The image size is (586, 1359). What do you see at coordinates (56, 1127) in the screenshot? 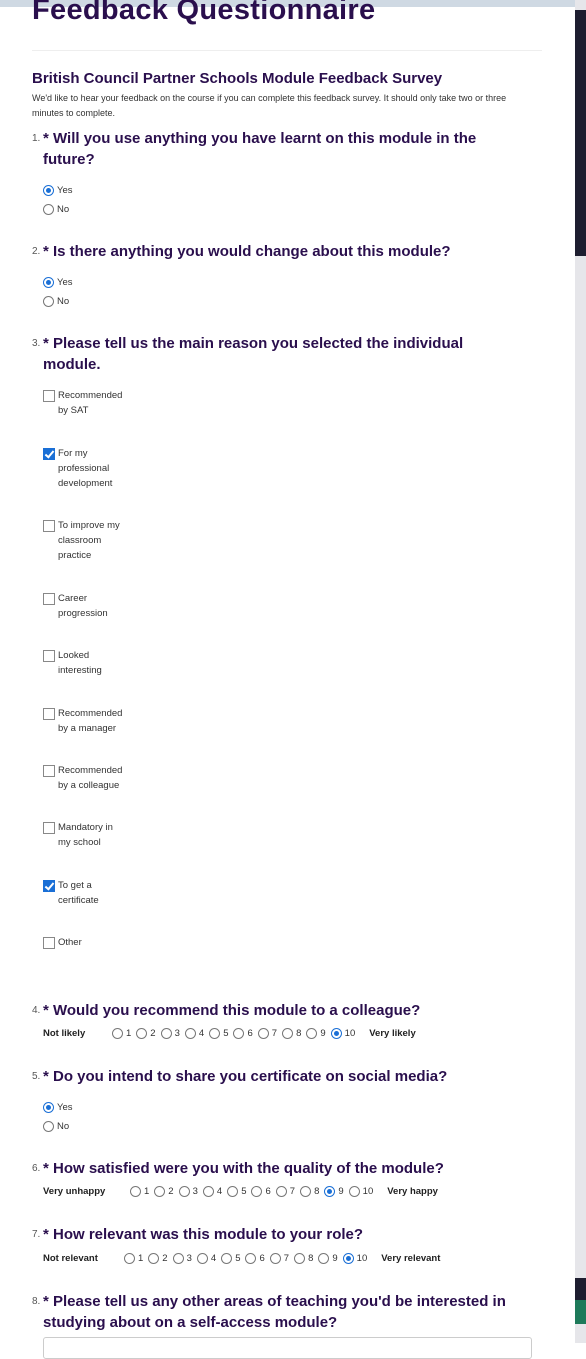
I see `q5-option-no: No` at bounding box center [56, 1127].